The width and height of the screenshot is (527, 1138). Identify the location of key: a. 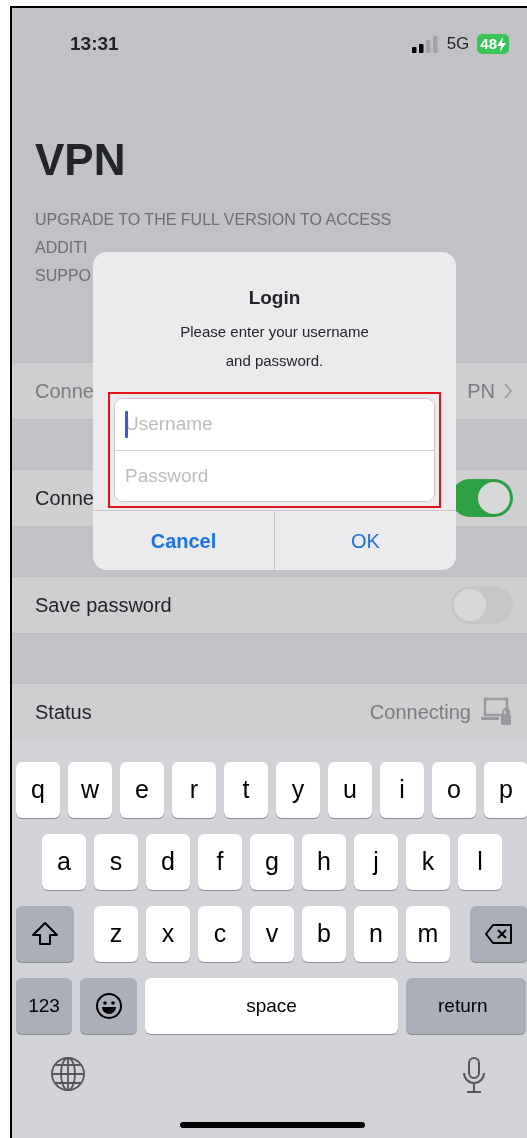
(64, 862).